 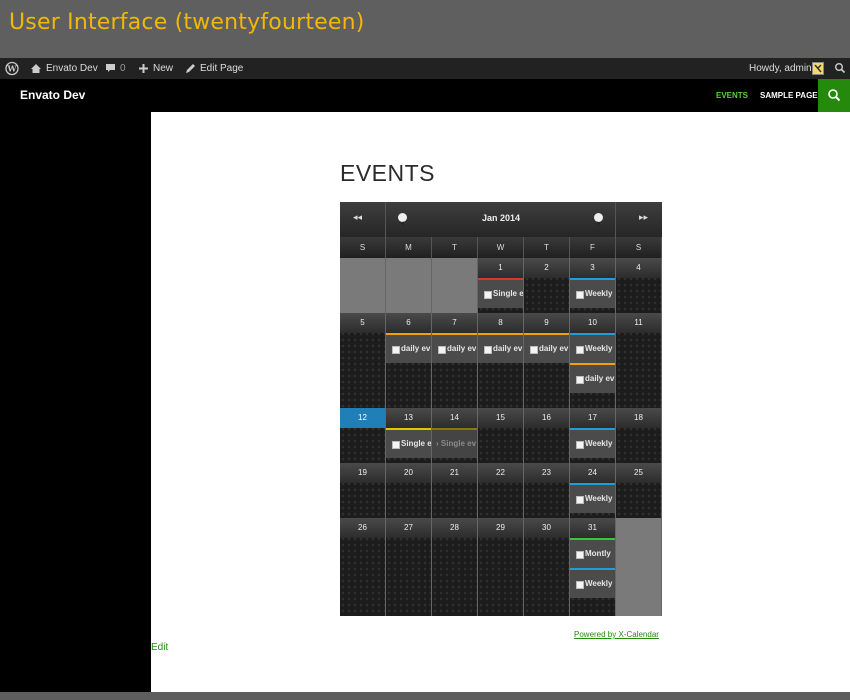 What do you see at coordinates (546, 473) in the screenshot?
I see `day-number: 23` at bounding box center [546, 473].